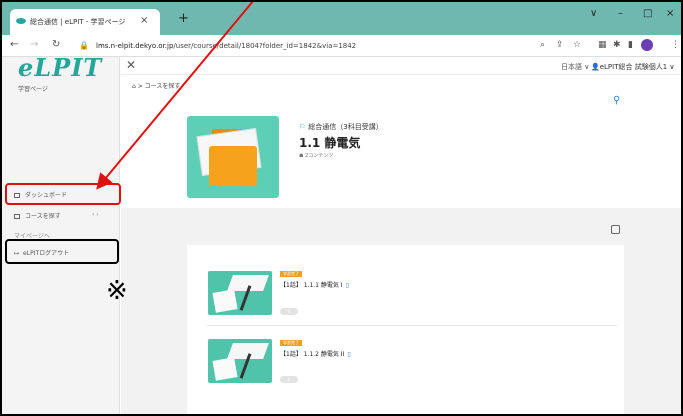 The width and height of the screenshot is (683, 416). I want to click on bookmark-star-icon: ☆, so click(577, 45).